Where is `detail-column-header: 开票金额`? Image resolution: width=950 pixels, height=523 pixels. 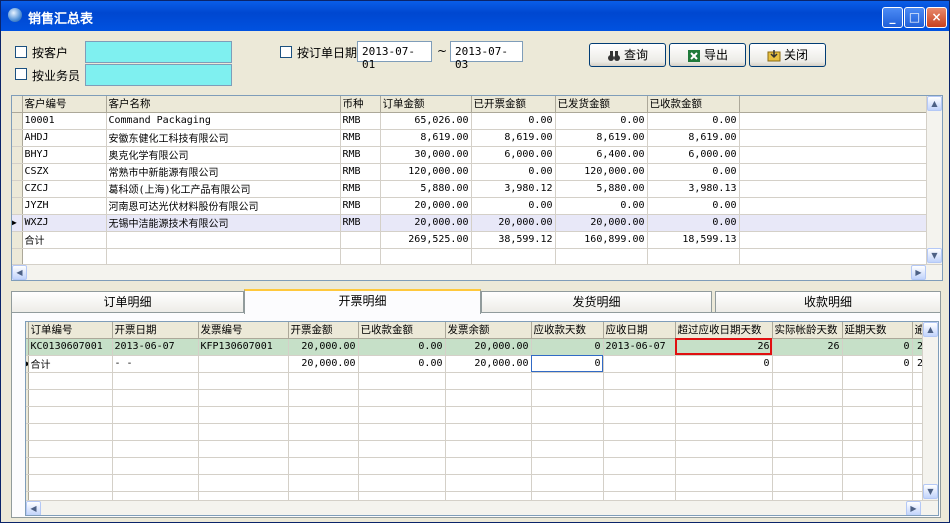 detail-column-header: 开票金额 is located at coordinates (323, 330).